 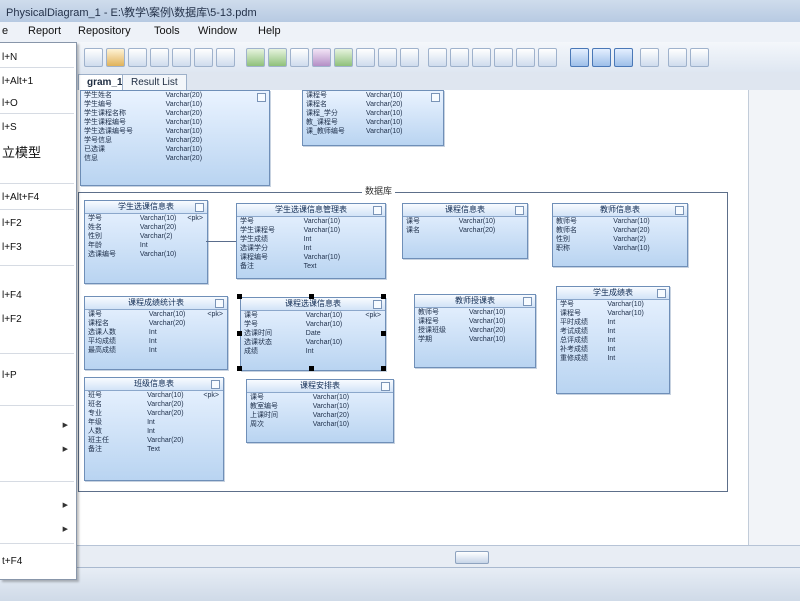 What do you see at coordinates (38, 58) in the screenshot?
I see `menu-item: l+N` at bounding box center [38, 58].